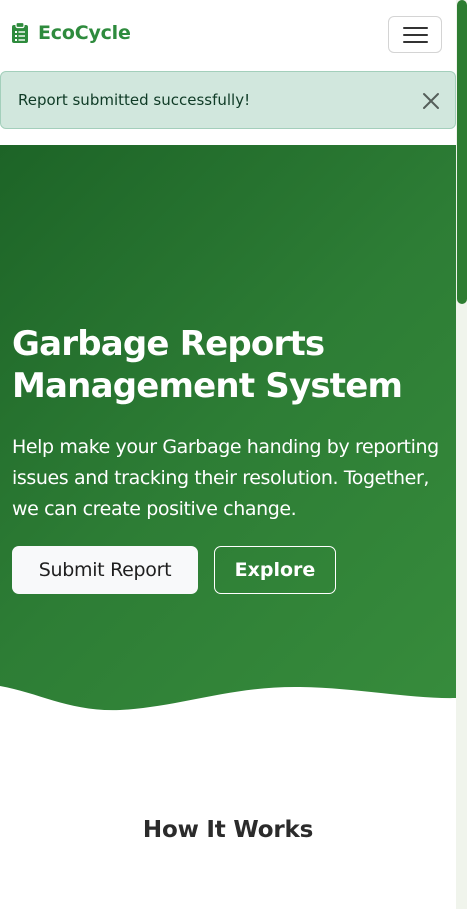  Describe the element at coordinates (134, 100) in the screenshot. I see `alert-message: Report submitted successfully!` at that location.